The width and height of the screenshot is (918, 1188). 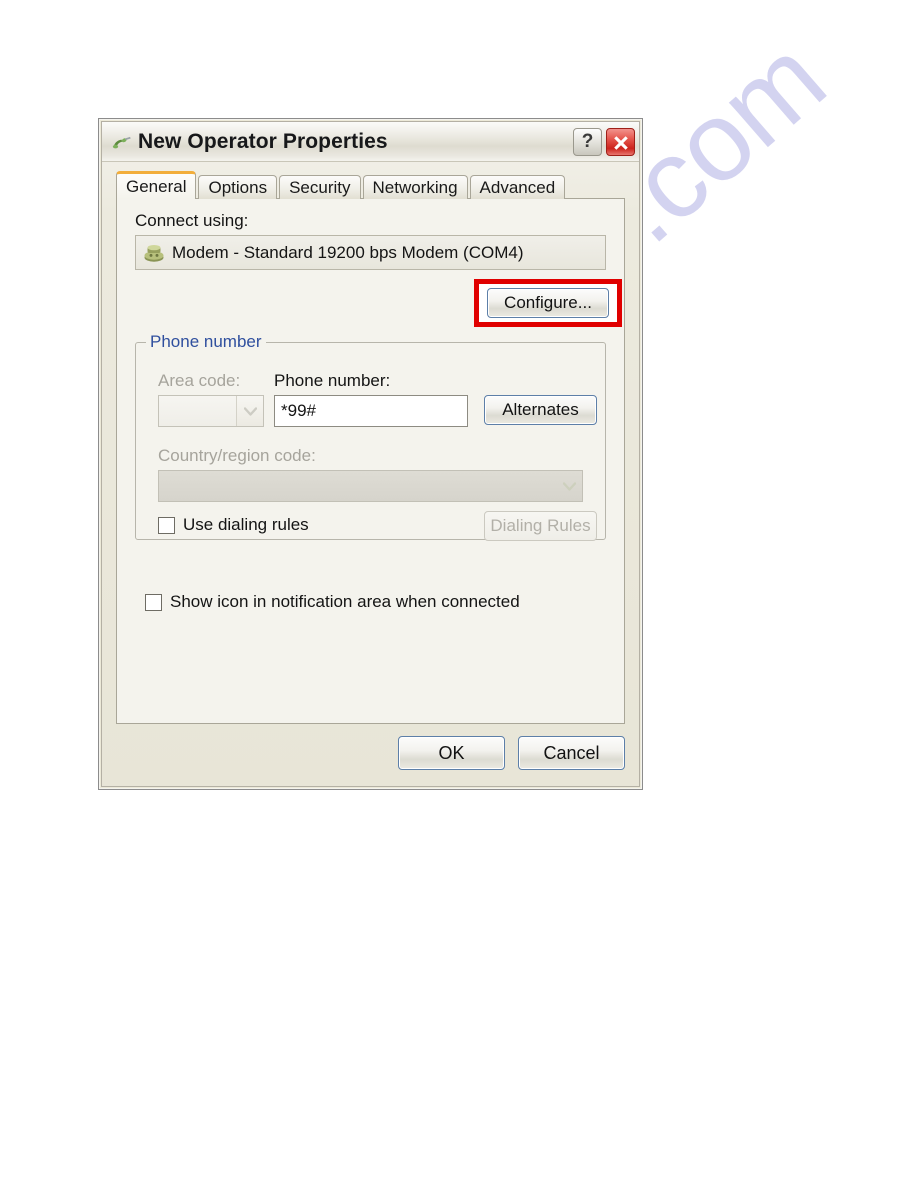 I want to click on phone-number-input: *99#, so click(x=371, y=411).